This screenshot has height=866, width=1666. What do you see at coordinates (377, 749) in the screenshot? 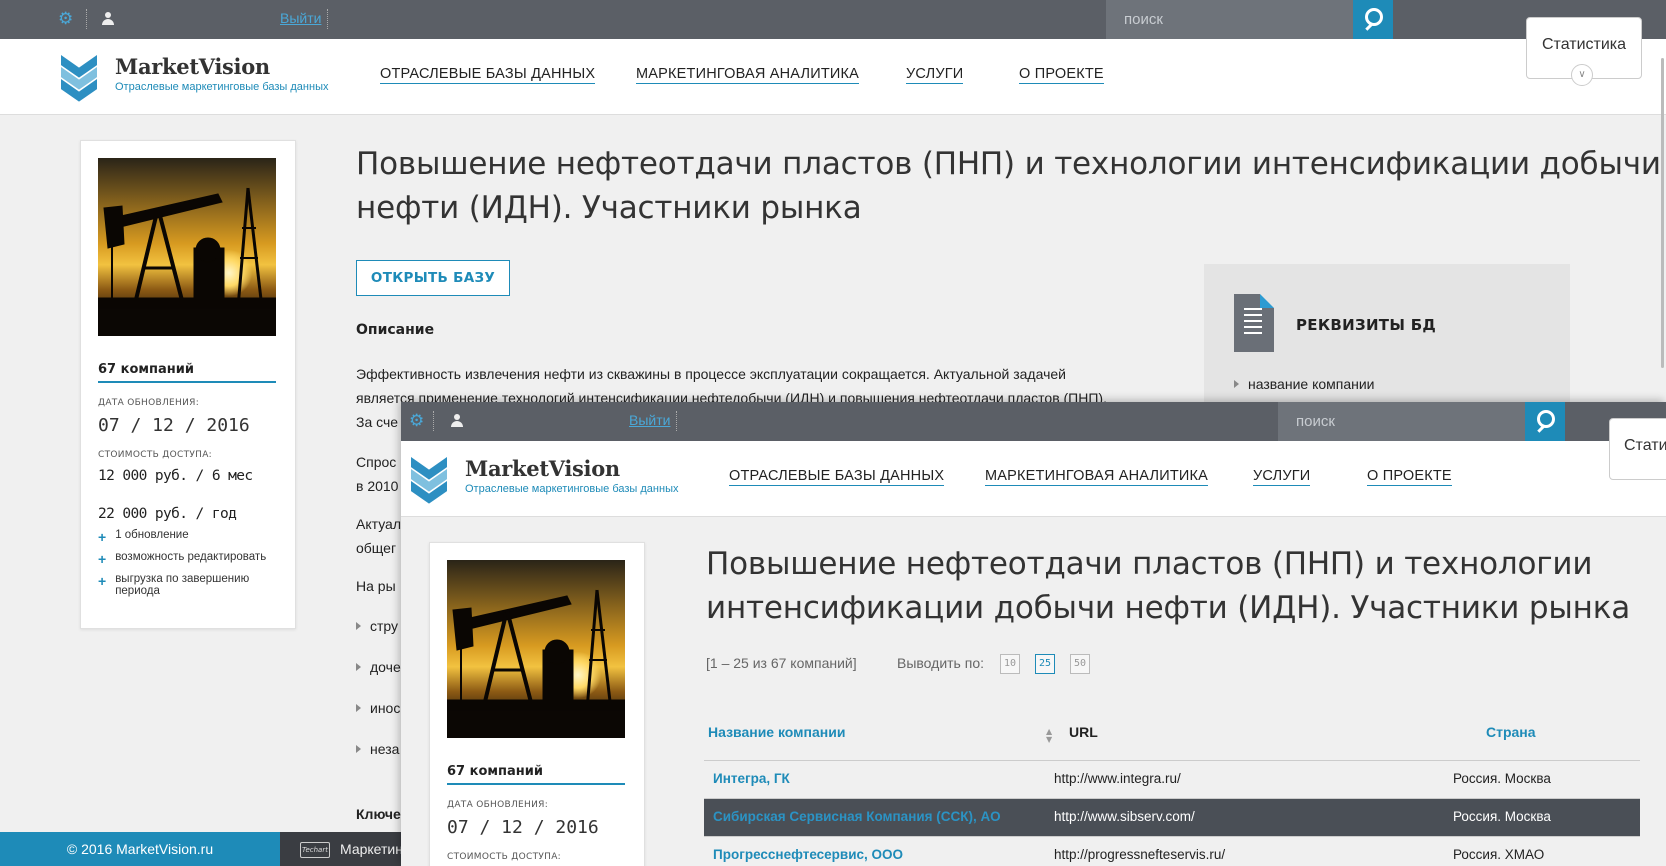
I see `list-item: неза` at bounding box center [377, 749].